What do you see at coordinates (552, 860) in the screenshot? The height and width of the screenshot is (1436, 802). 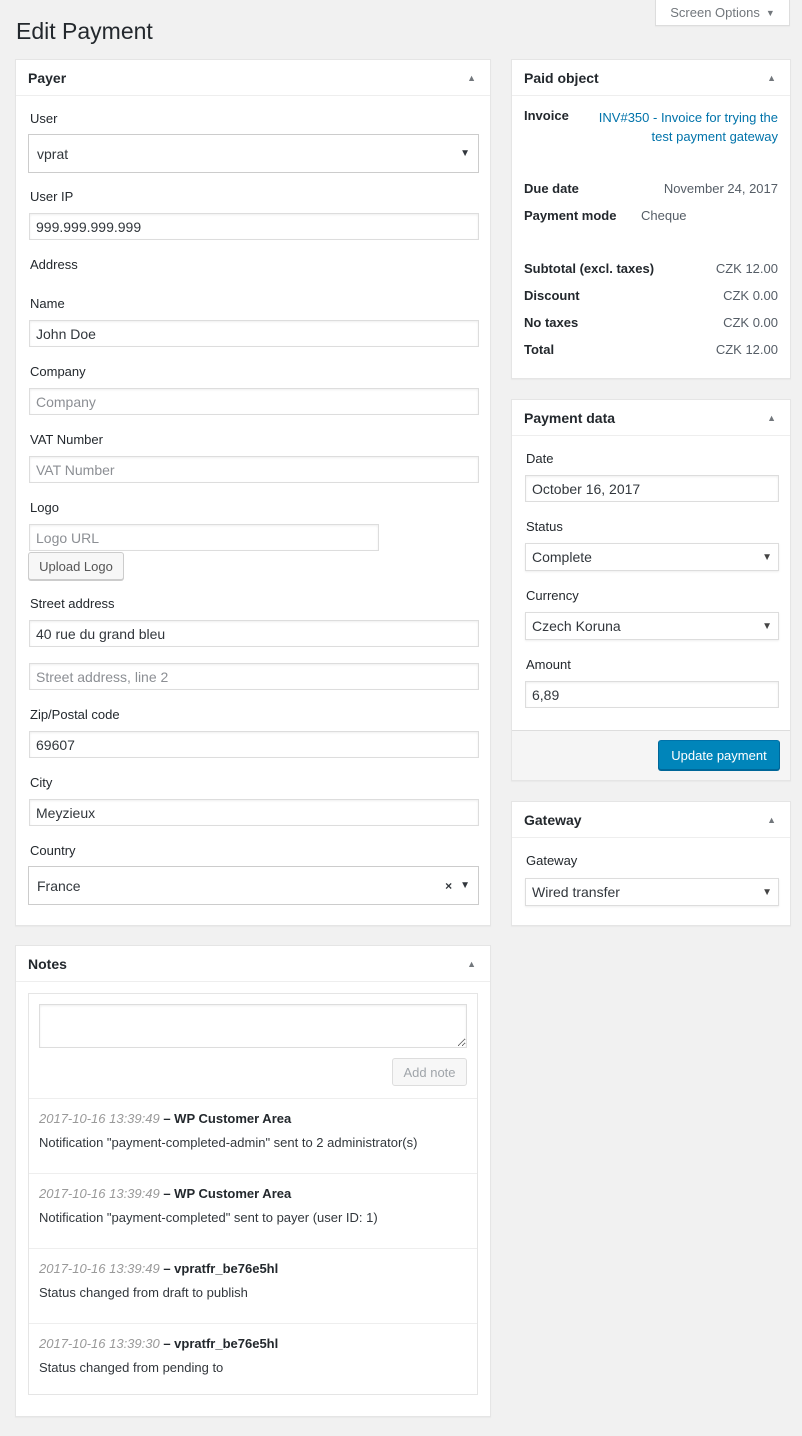 I see `gateway-label: Gateway` at bounding box center [552, 860].